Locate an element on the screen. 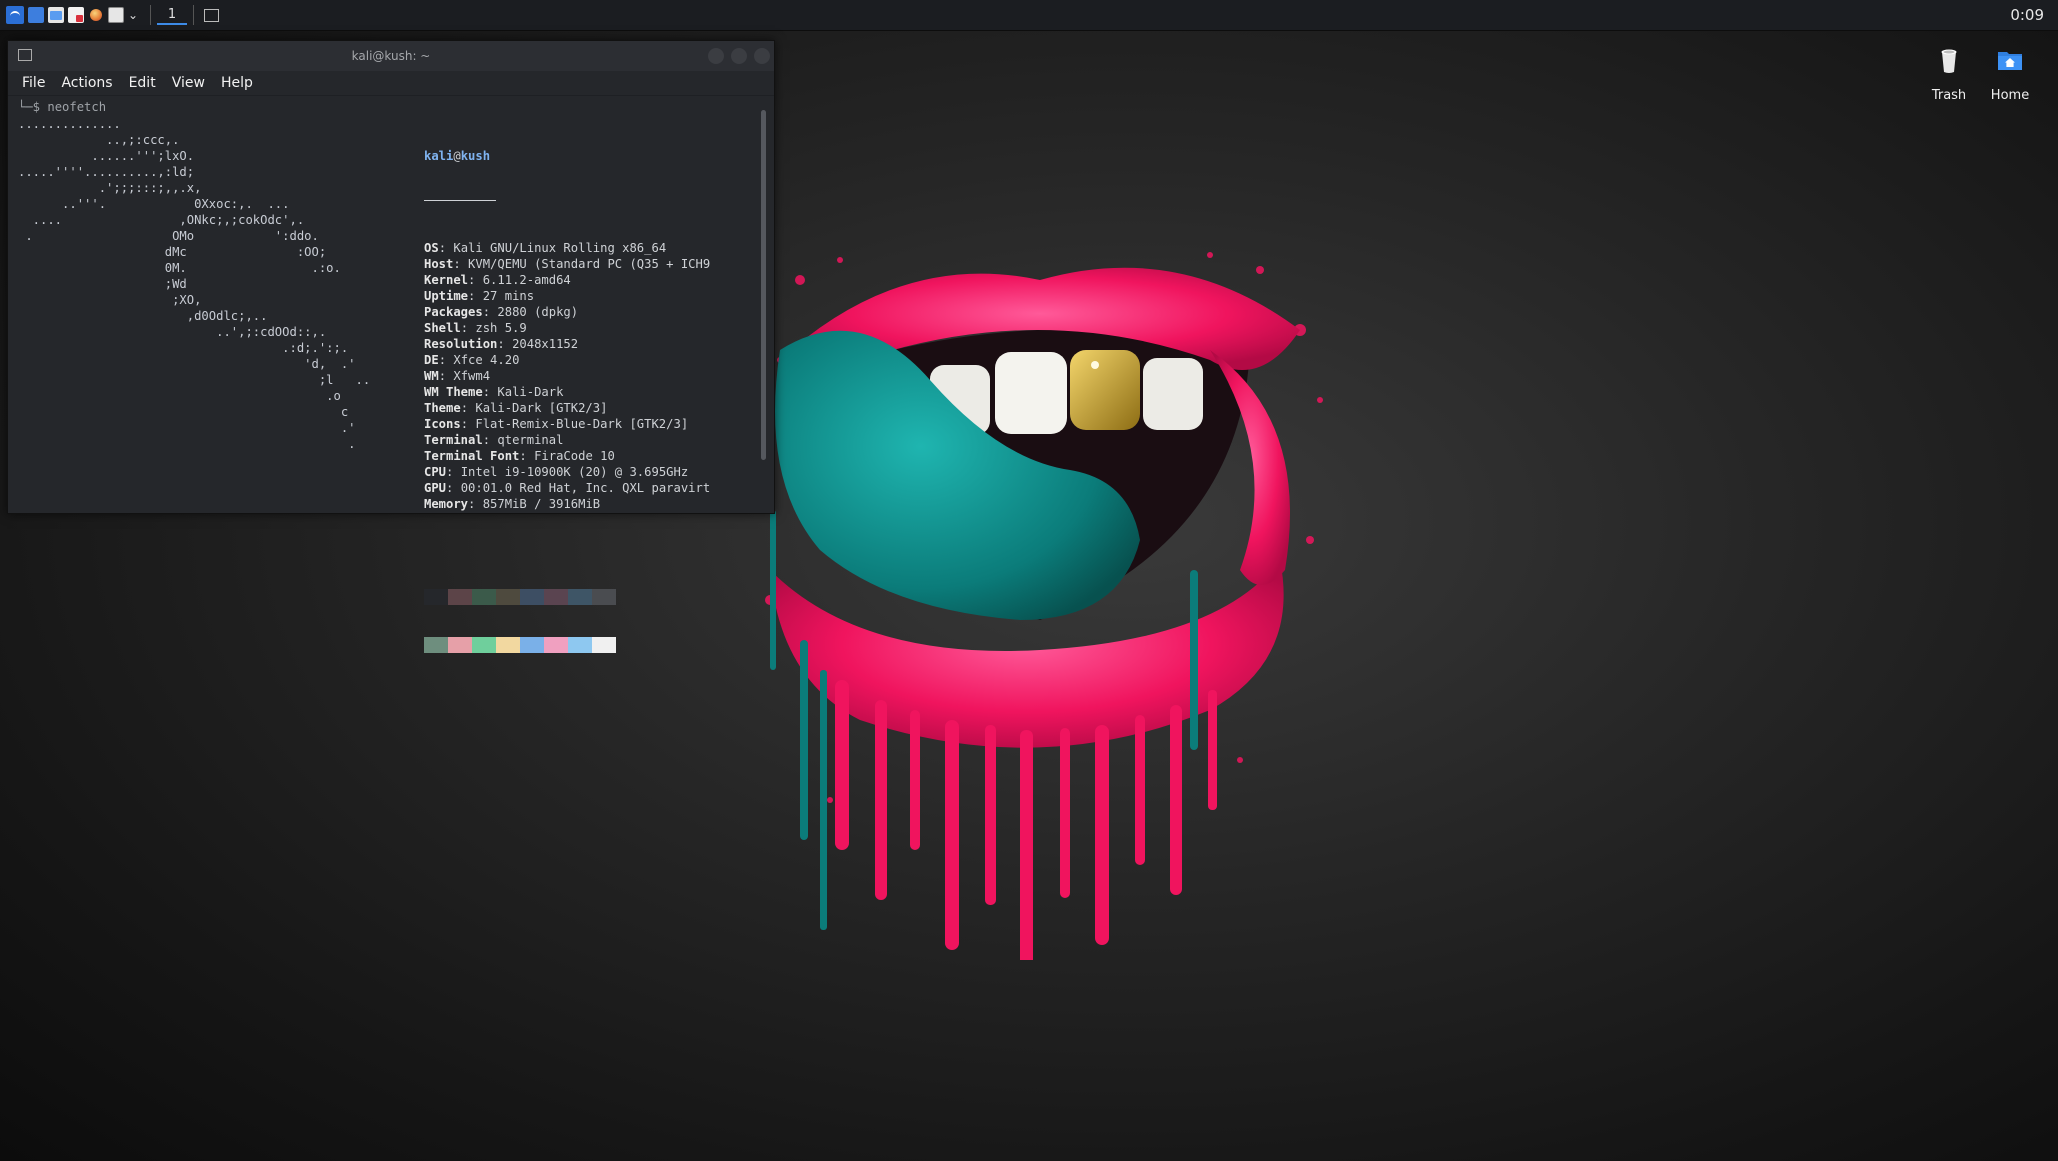 This screenshot has height=1161, width=2058. info-key: Uptime is located at coordinates (446, 296).